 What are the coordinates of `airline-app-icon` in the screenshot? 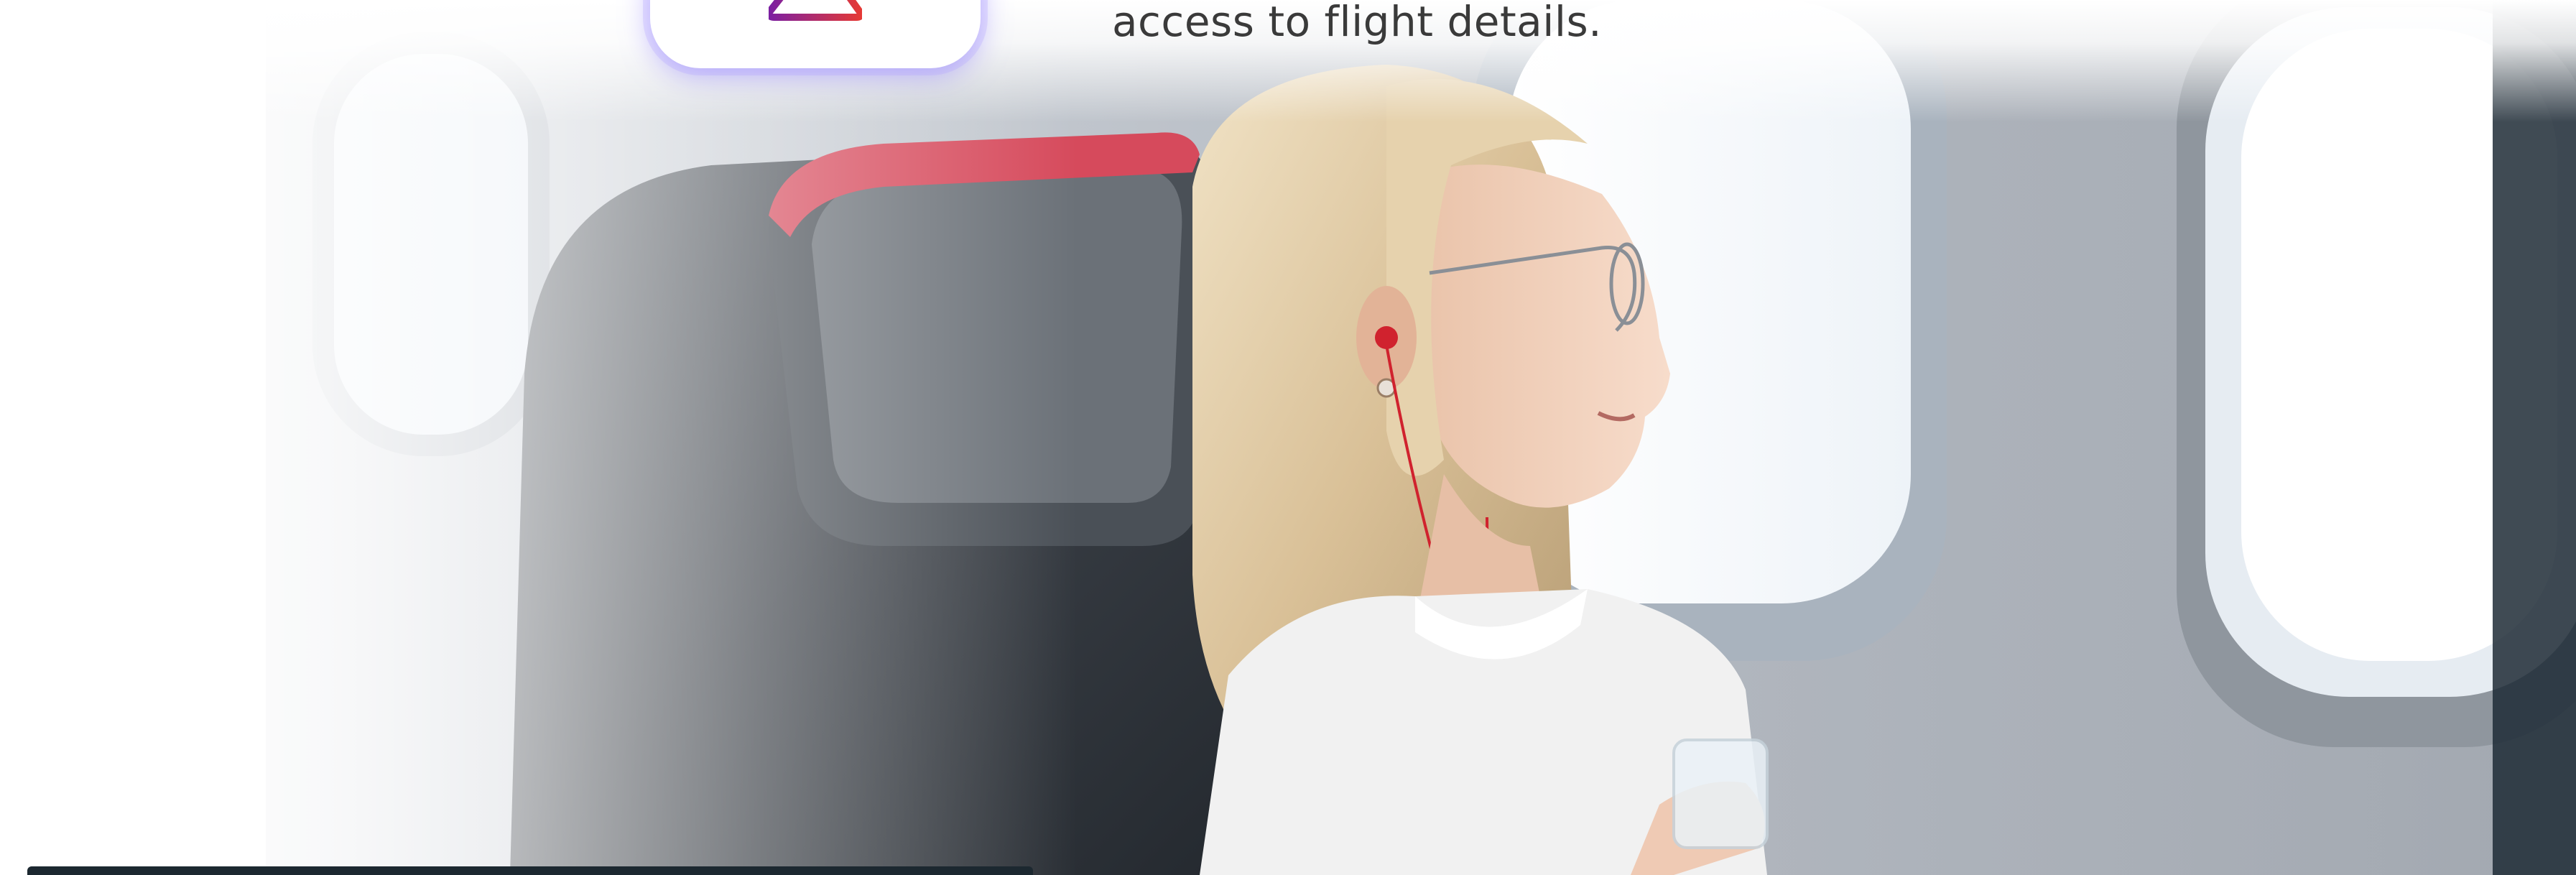 It's located at (815, 10).